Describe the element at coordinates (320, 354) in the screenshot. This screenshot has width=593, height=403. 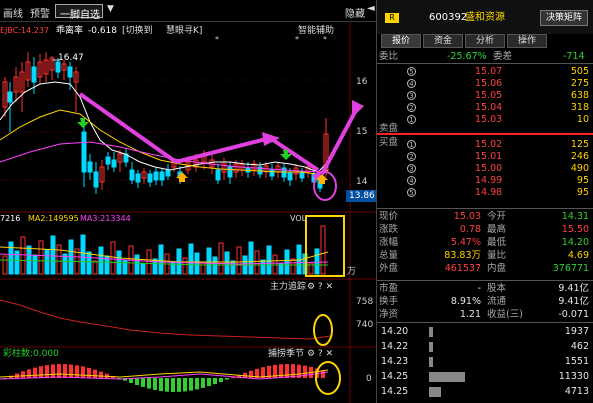
I see `sub2-settings-icon: ⚙ ? ✕` at that location.